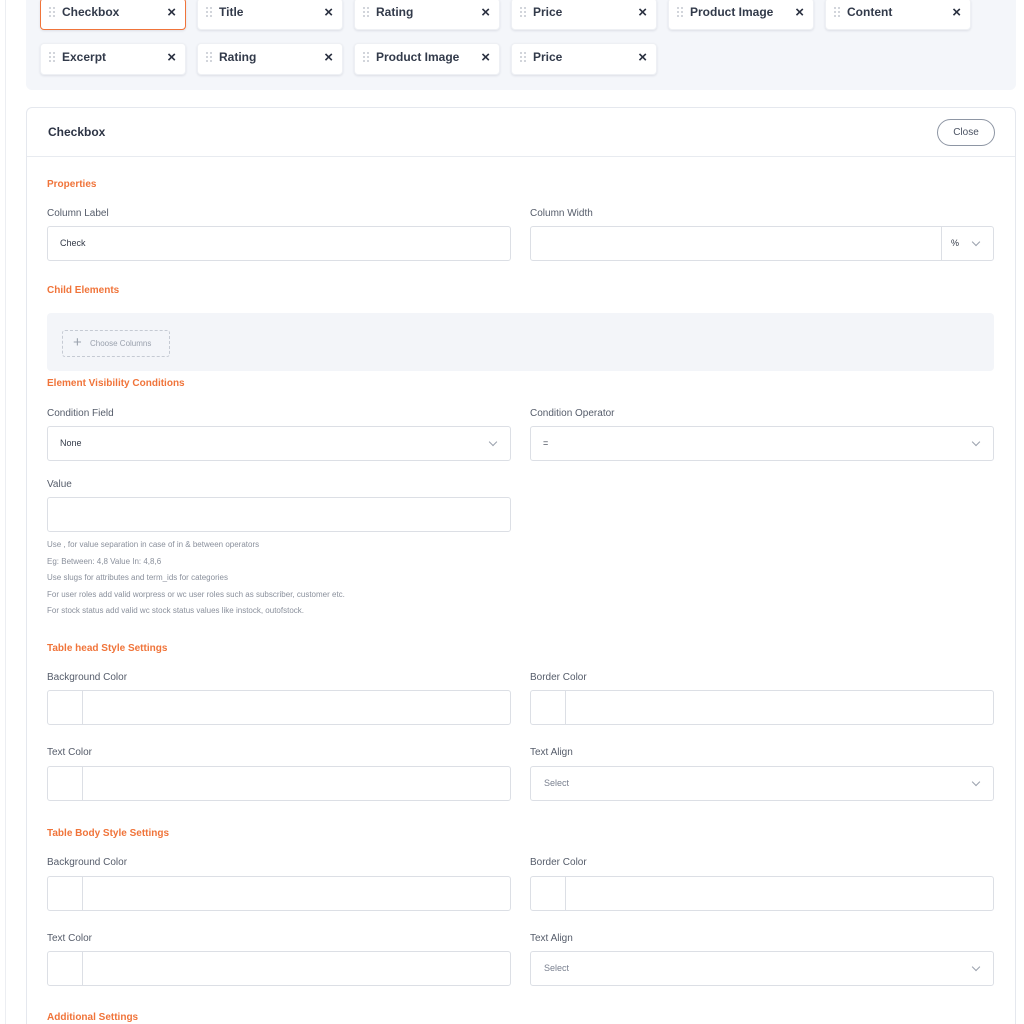 The width and height of the screenshot is (1024, 1024). What do you see at coordinates (966, 132) in the screenshot?
I see `close-button: Close` at bounding box center [966, 132].